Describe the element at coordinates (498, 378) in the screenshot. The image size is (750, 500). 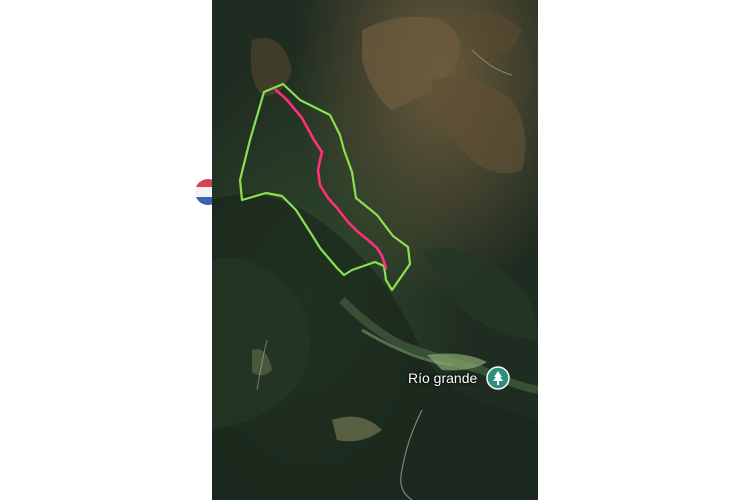
I see `tree-pin-icon` at that location.